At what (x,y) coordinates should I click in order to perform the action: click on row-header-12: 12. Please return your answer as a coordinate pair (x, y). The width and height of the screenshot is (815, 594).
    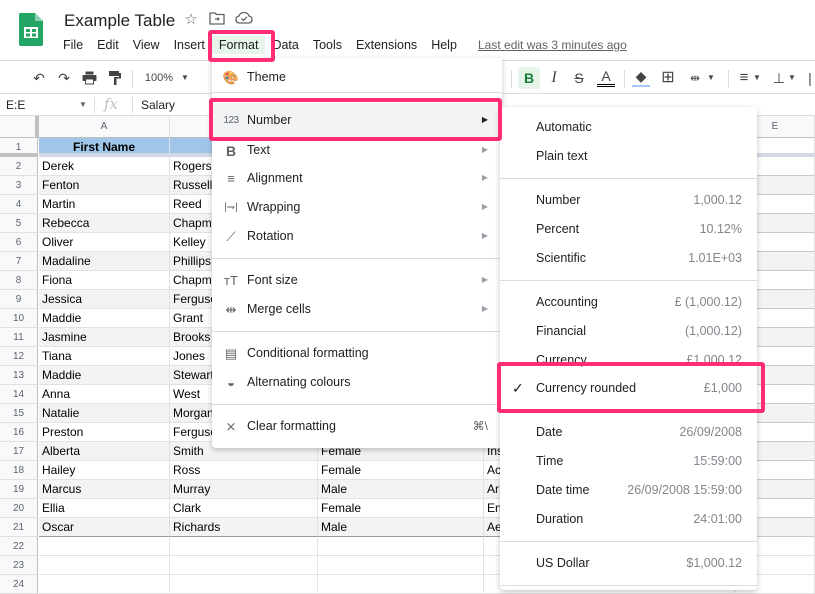
    Looking at the image, I should click on (19, 356).